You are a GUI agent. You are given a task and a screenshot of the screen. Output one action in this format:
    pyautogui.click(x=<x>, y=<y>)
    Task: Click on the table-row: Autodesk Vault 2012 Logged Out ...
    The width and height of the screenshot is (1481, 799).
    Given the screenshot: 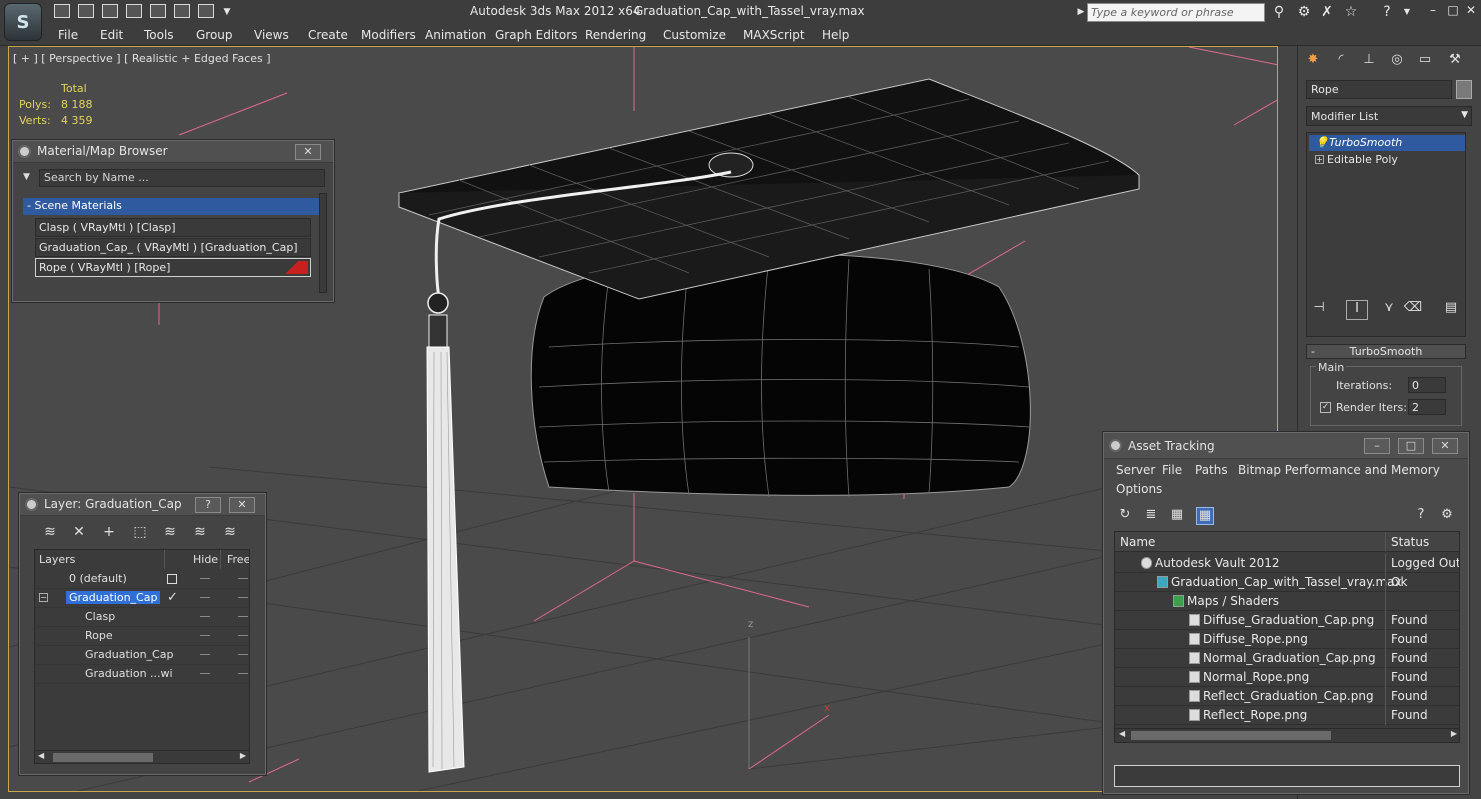 What is the action you would take?
    pyautogui.click(x=1287, y=563)
    